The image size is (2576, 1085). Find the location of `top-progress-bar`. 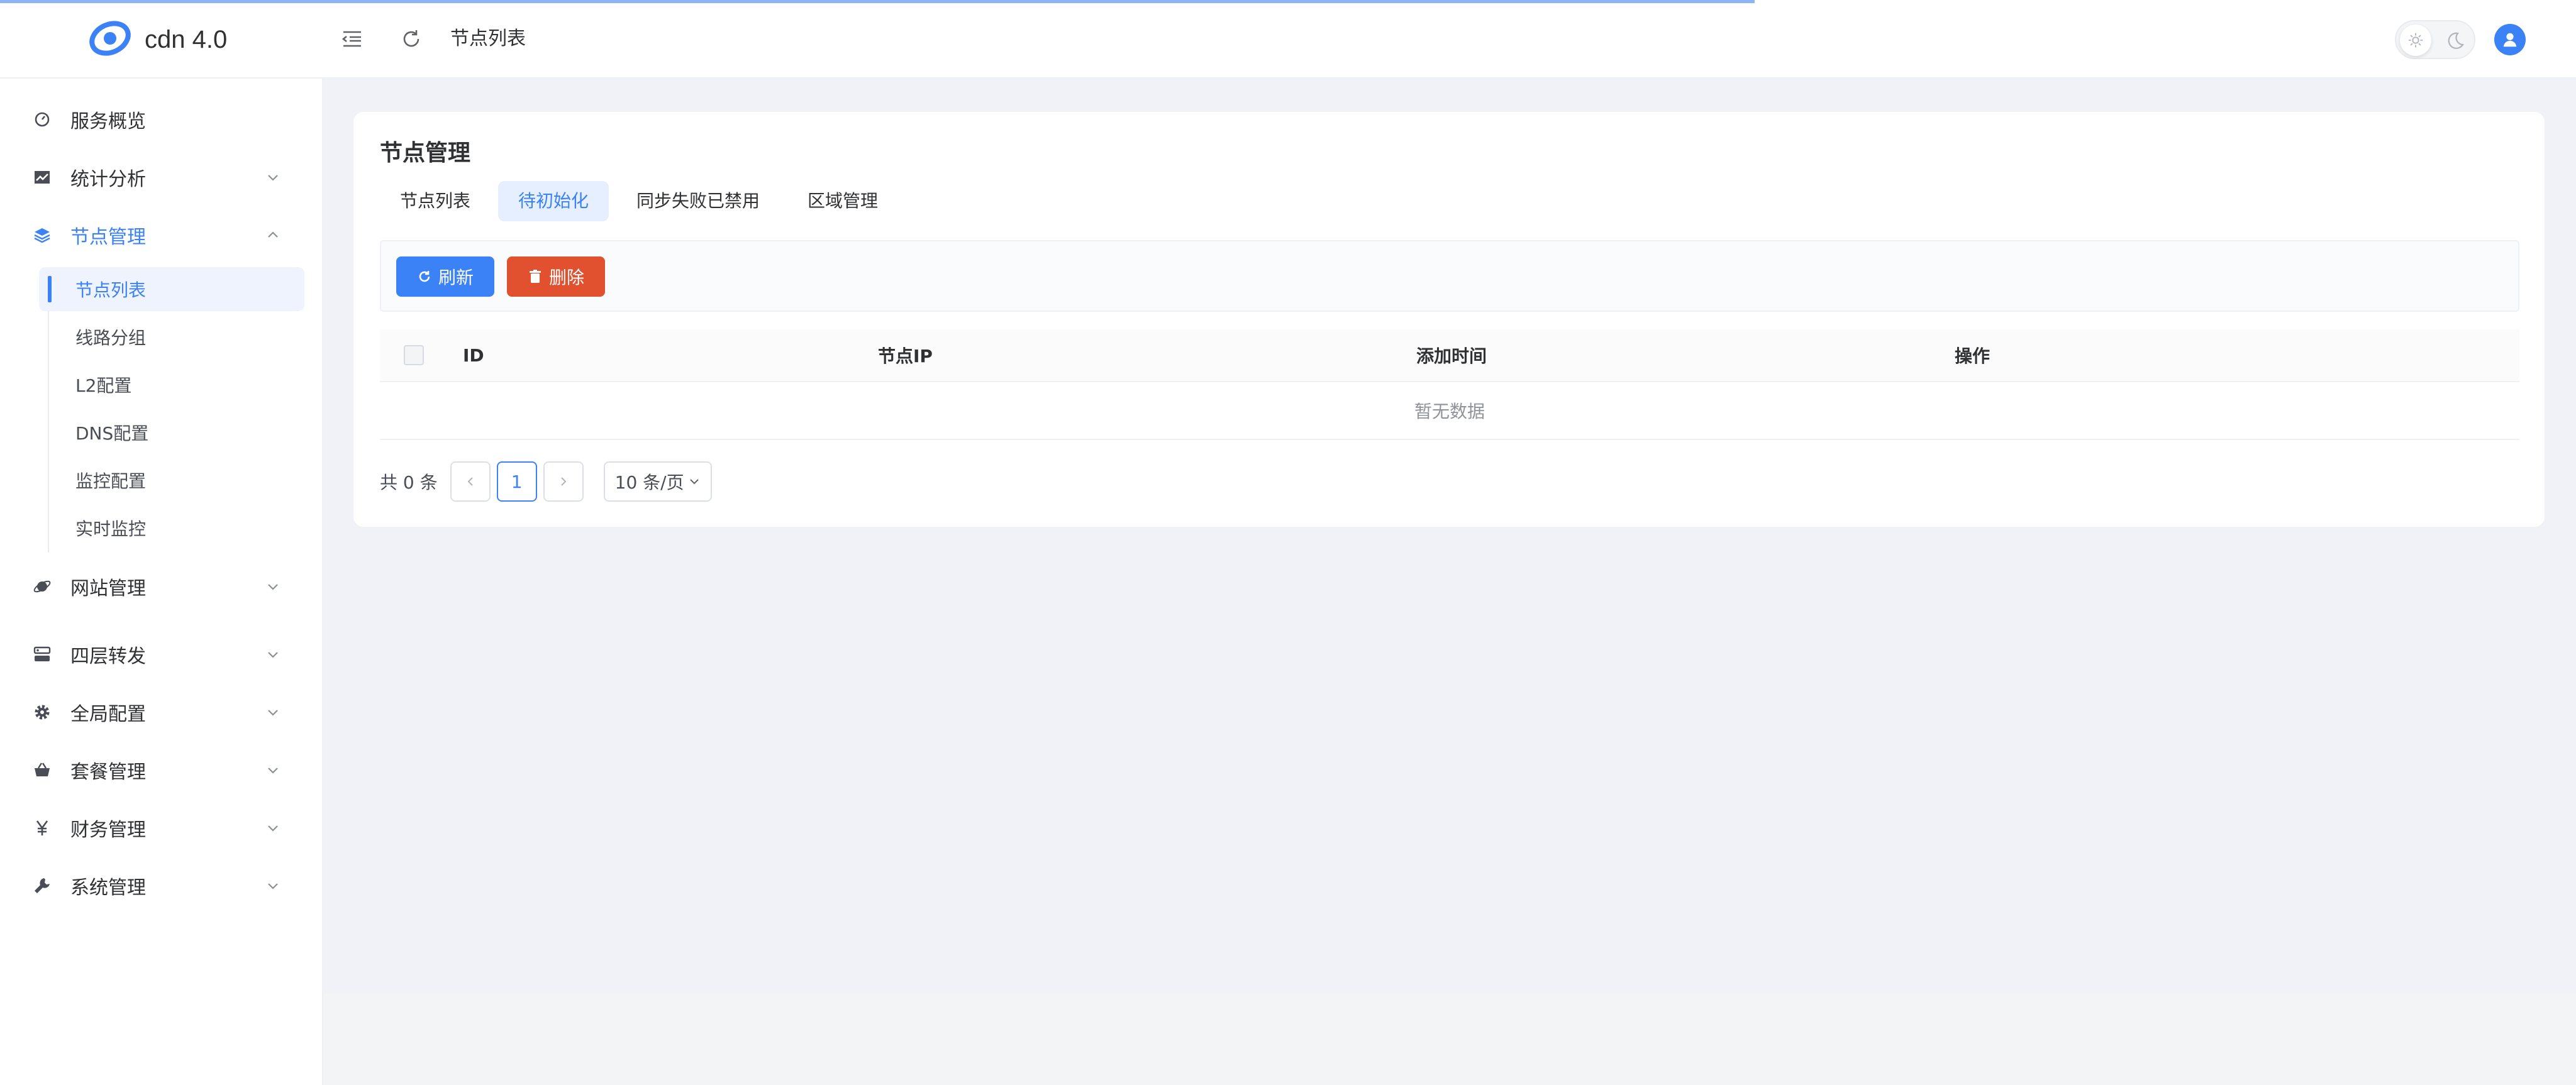

top-progress-bar is located at coordinates (877, 1).